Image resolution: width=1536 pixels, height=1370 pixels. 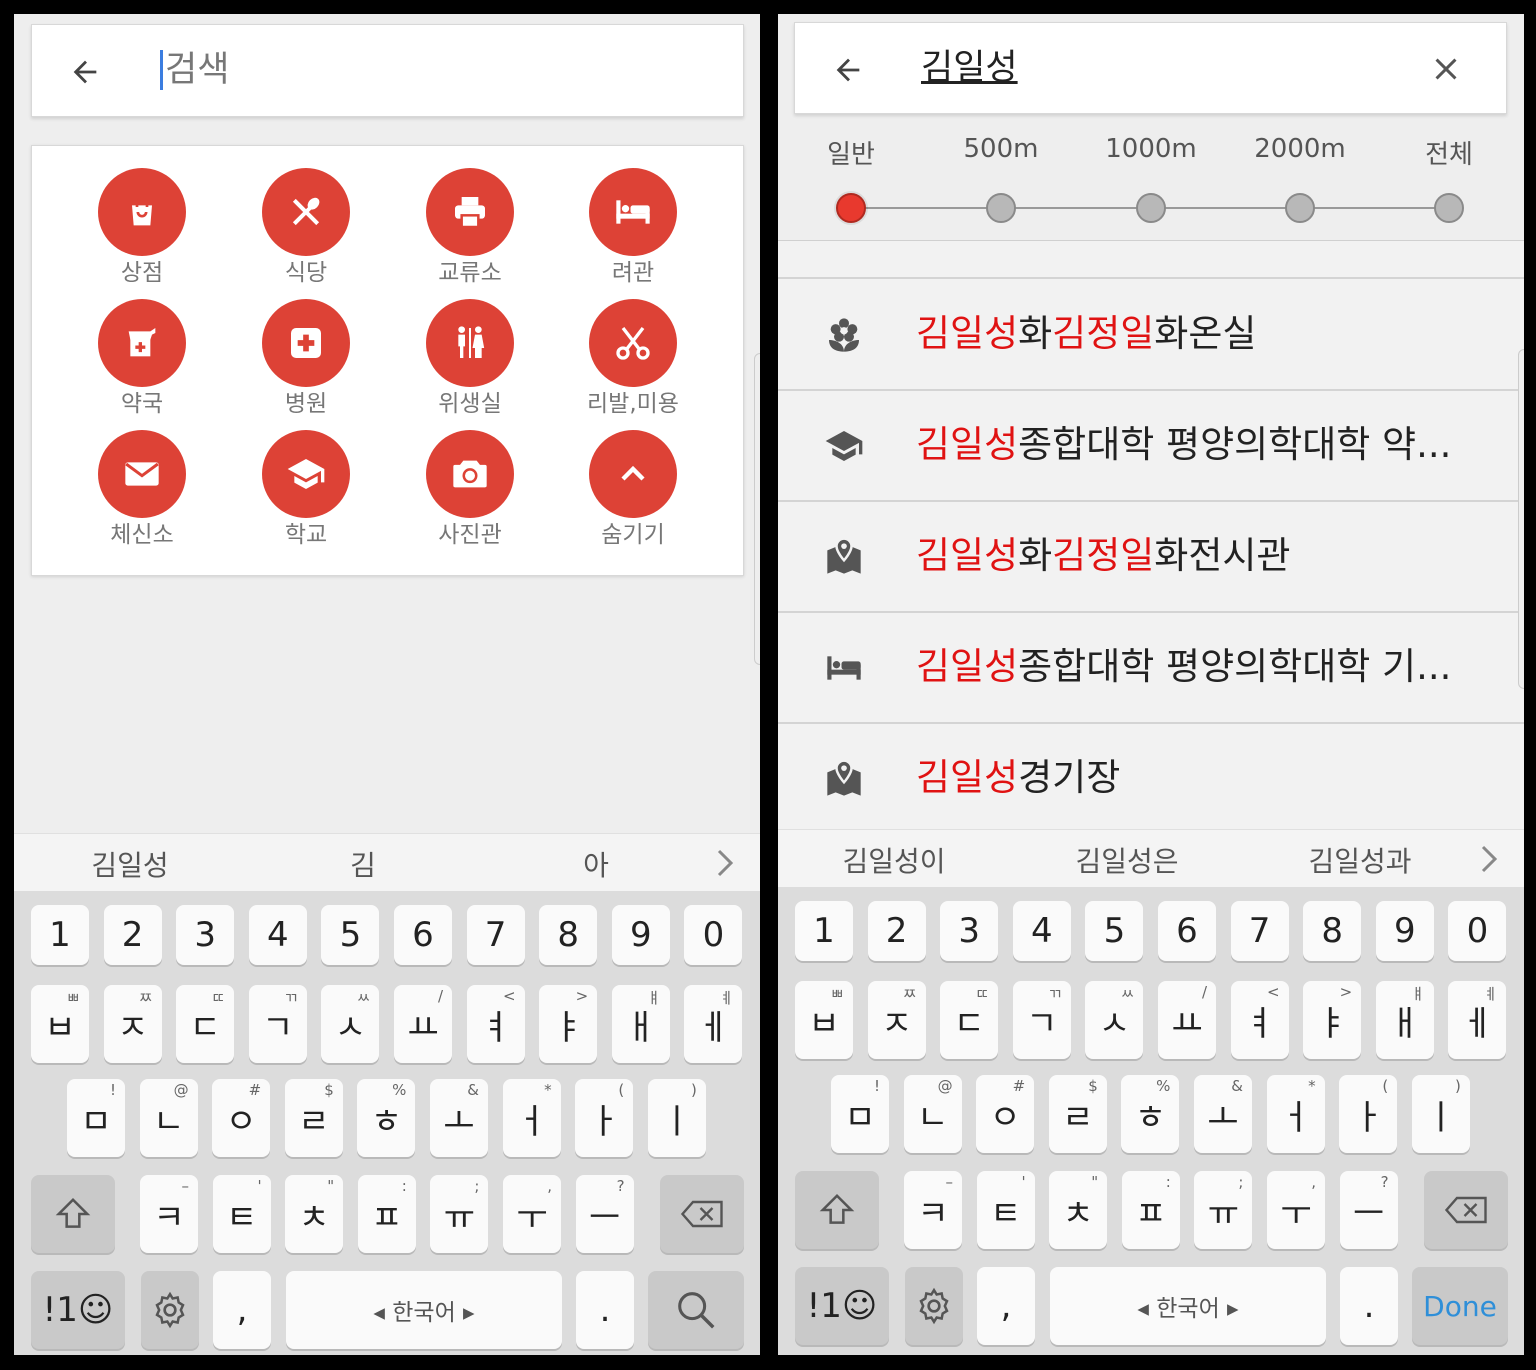 What do you see at coordinates (604, 1118) in the screenshot?
I see `key-jamo: ㅏ(` at bounding box center [604, 1118].